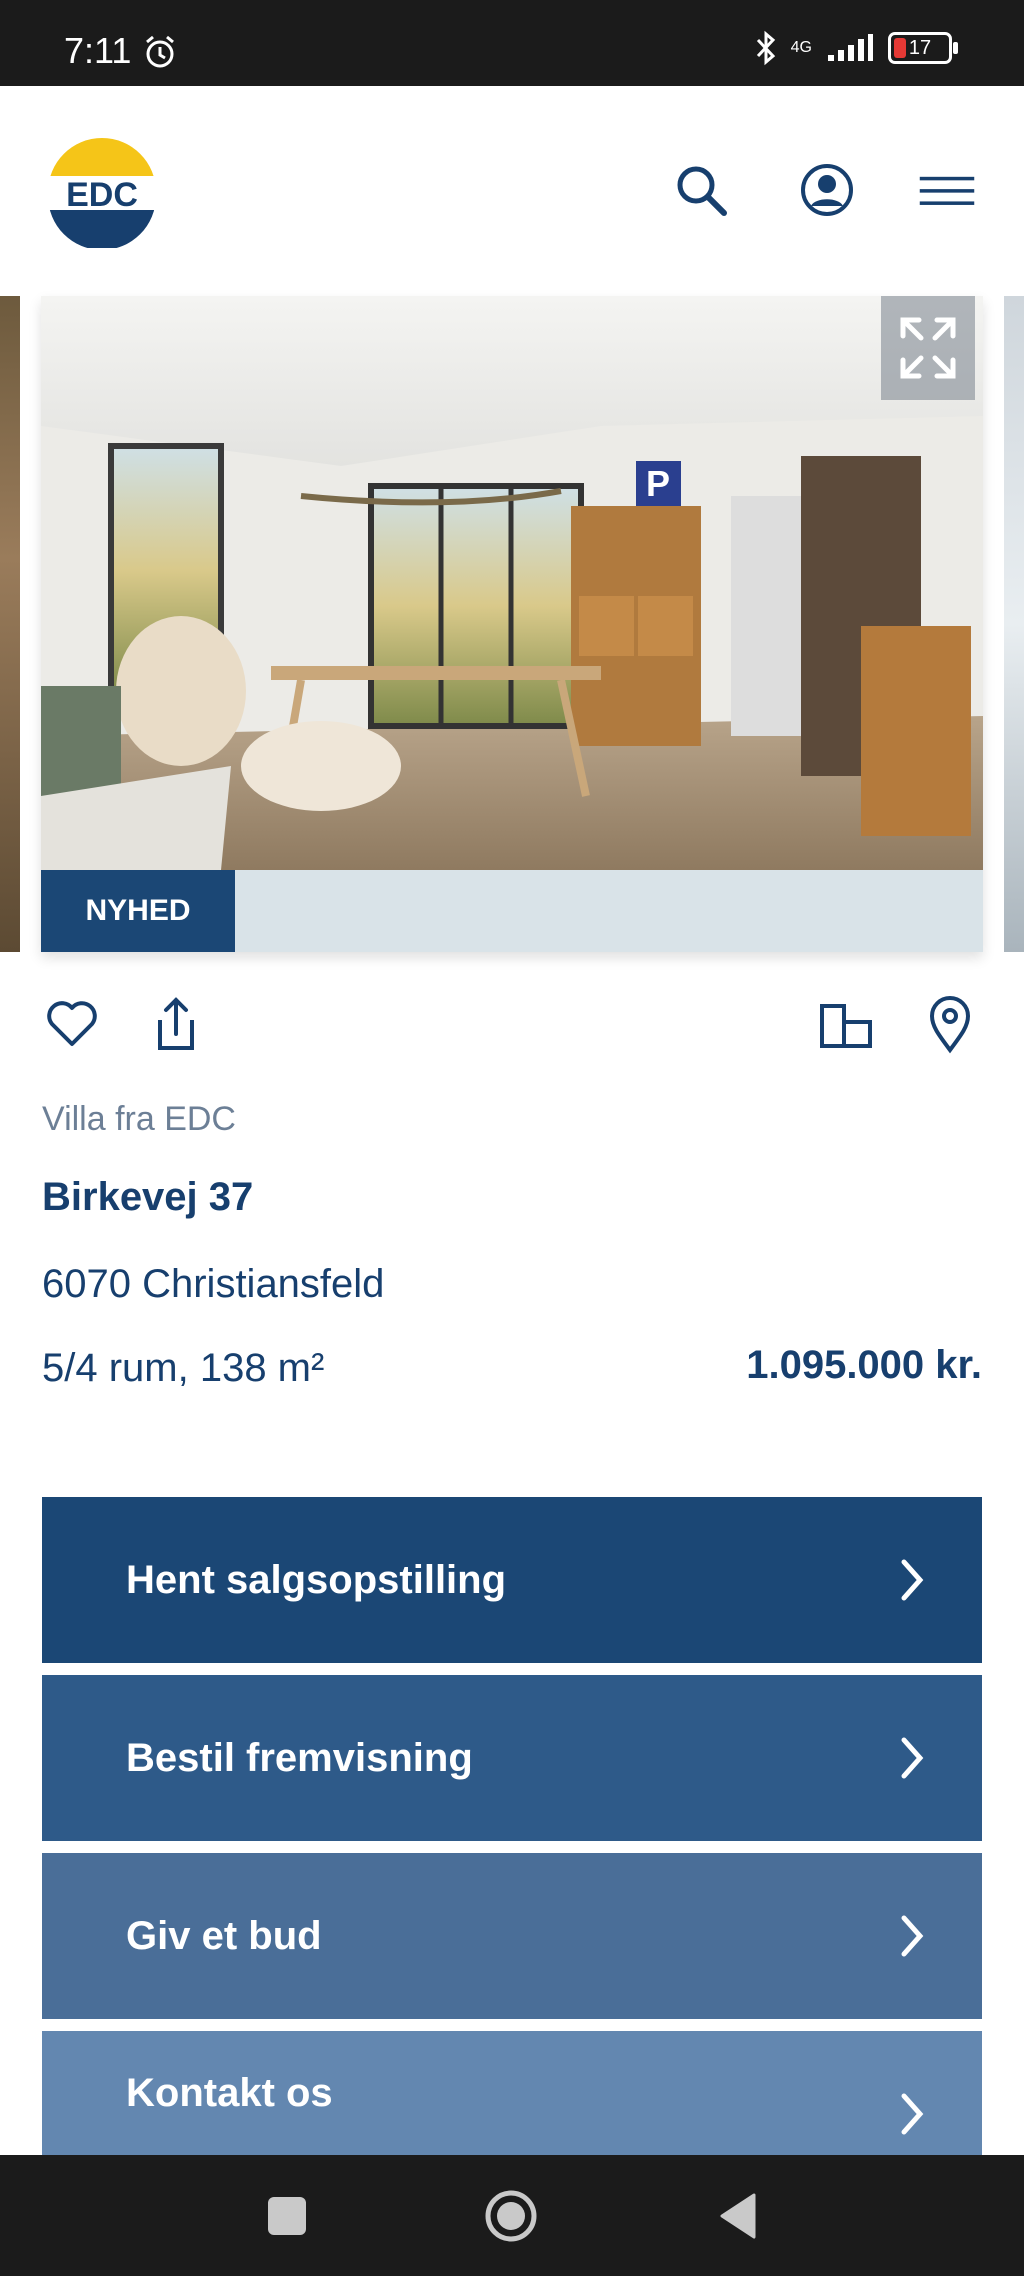 This screenshot has height=2276, width=1024. What do you see at coordinates (737, 2216) in the screenshot?
I see `back-button` at bounding box center [737, 2216].